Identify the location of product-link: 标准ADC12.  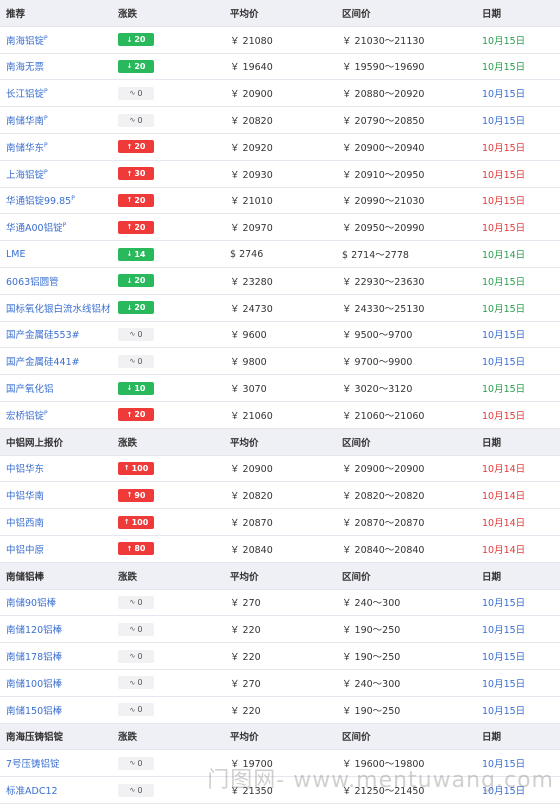
(32, 791).